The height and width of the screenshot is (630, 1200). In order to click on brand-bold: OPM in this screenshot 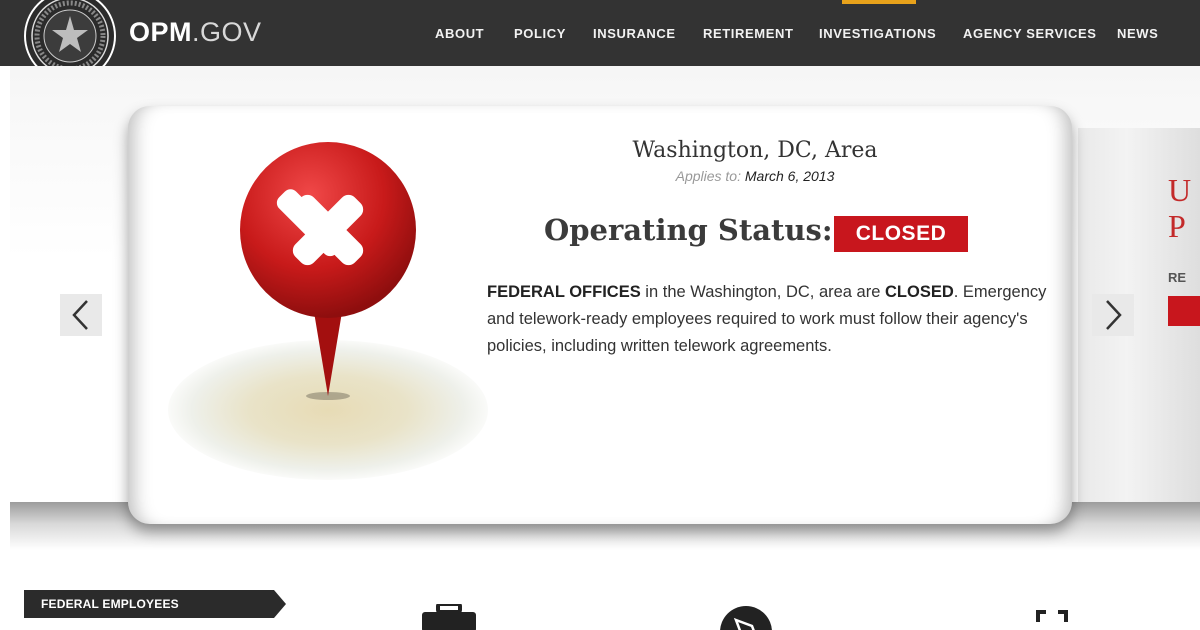, I will do `click(161, 32)`.